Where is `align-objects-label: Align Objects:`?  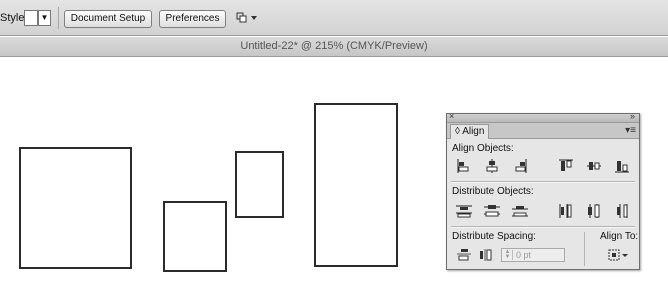
align-objects-label: Align Objects: is located at coordinates (483, 148).